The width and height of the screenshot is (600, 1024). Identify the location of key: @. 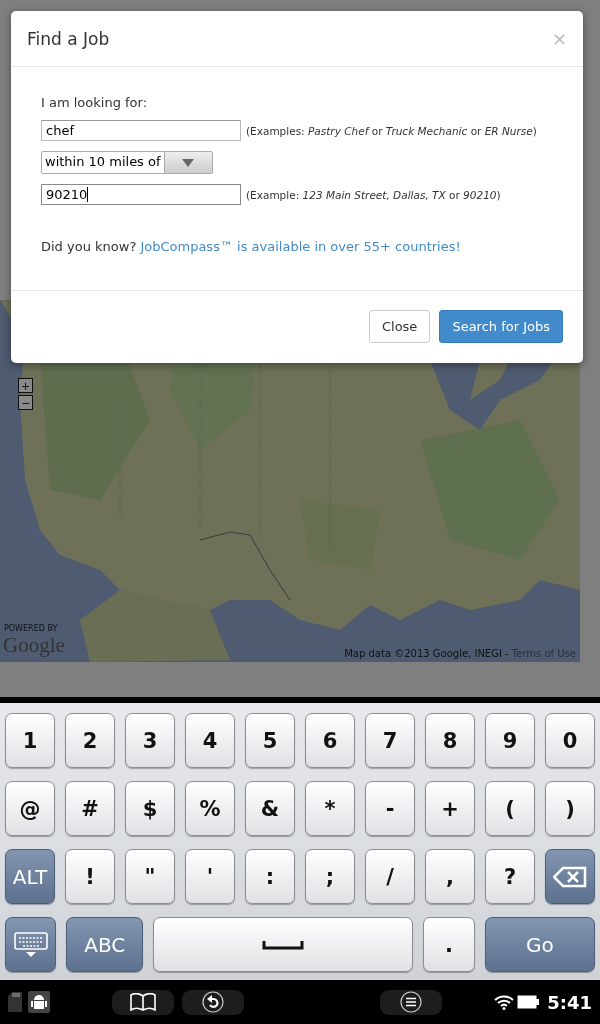
(30, 808).